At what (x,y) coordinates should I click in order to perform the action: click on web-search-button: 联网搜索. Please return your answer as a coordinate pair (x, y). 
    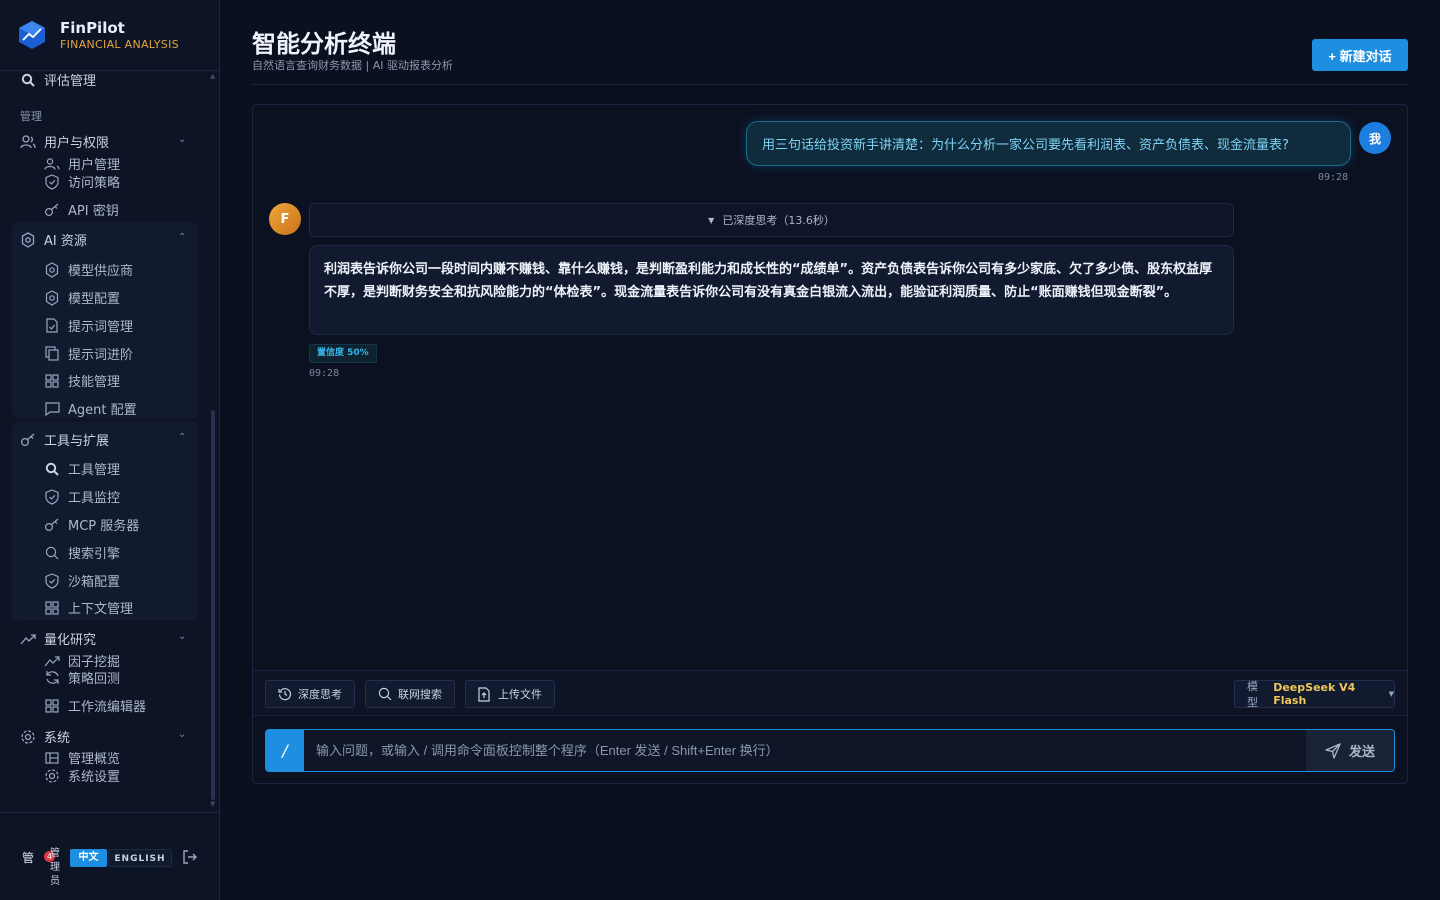
    Looking at the image, I should click on (410, 694).